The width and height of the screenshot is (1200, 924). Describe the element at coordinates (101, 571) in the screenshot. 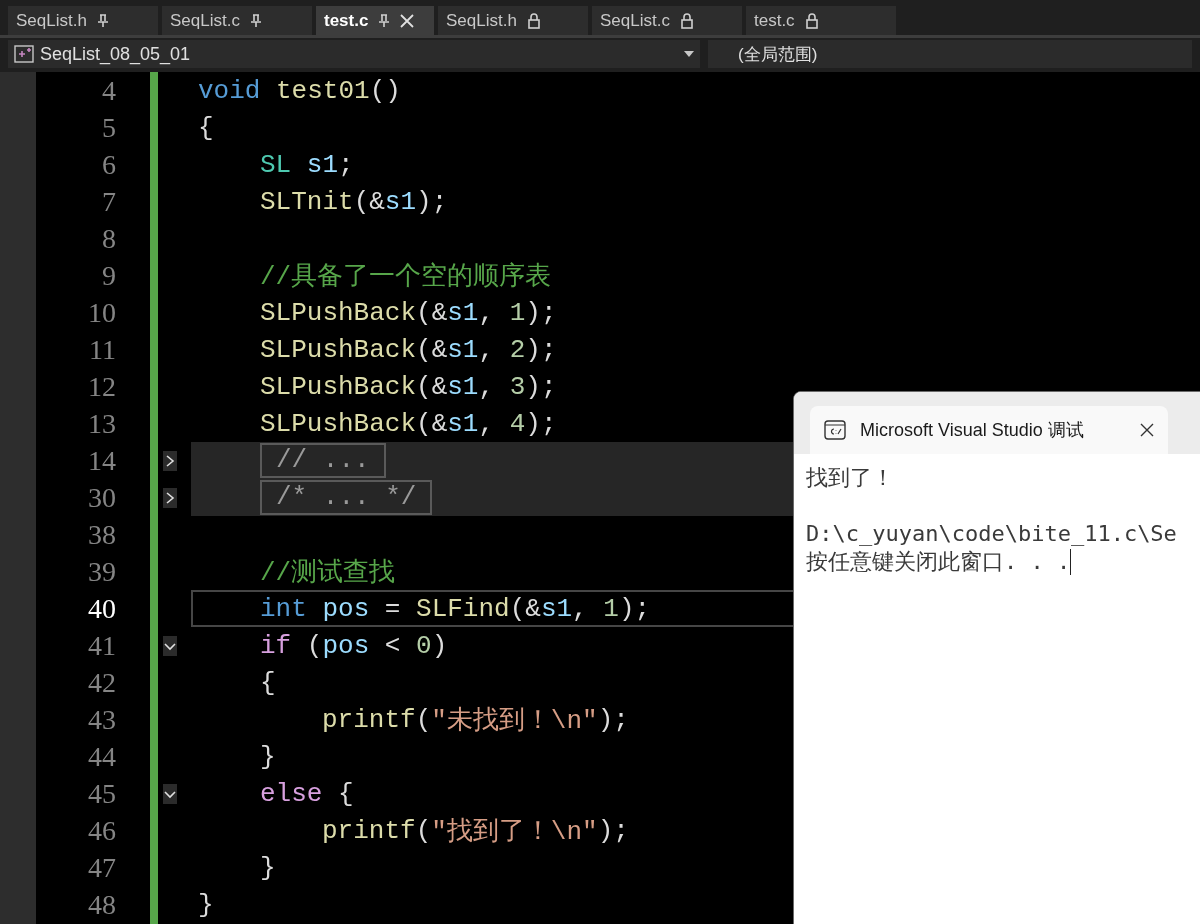

I see `line-number: 39` at that location.